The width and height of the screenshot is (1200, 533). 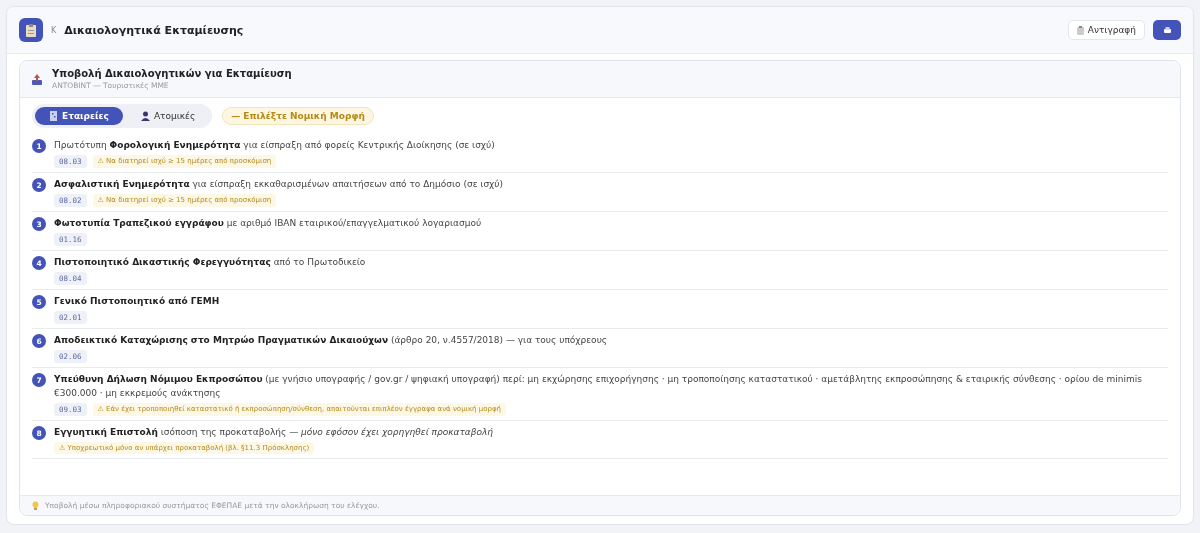 I want to click on person-icon, so click(x=145, y=116).